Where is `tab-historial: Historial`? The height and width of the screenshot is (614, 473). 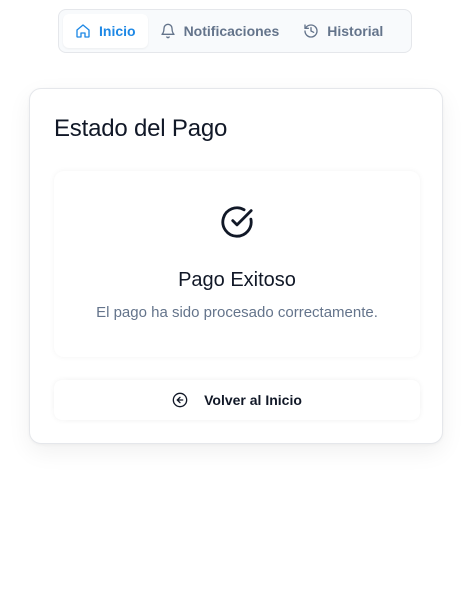
tab-historial: Historial is located at coordinates (343, 31).